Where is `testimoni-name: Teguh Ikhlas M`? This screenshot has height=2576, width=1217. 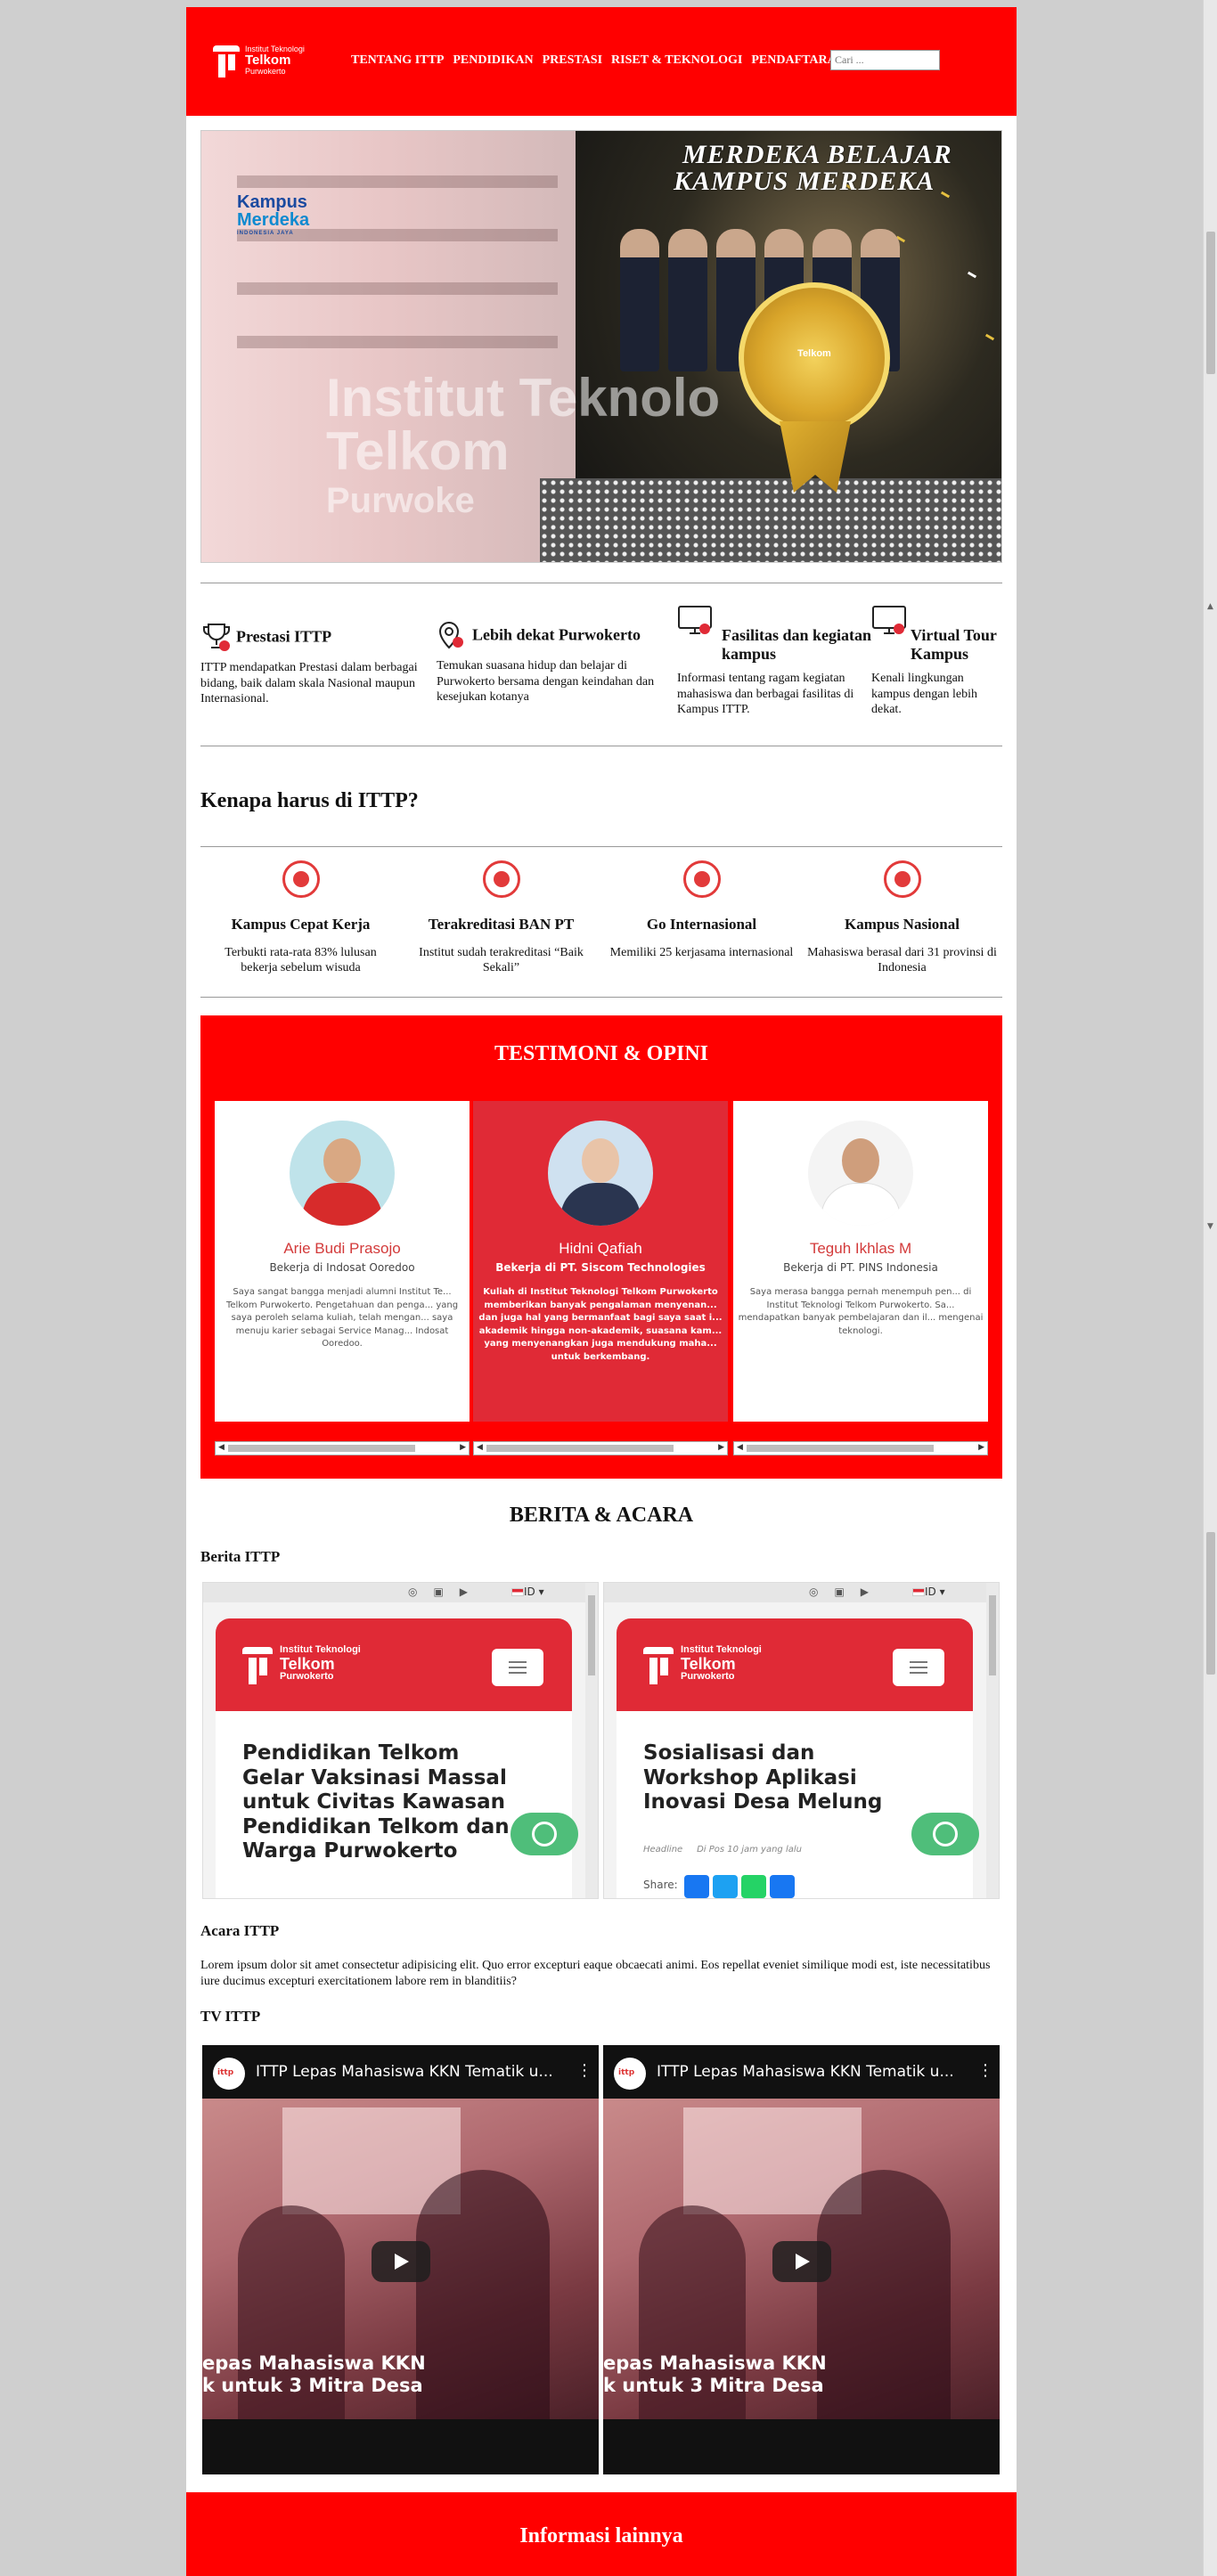
testimoni-name: Teguh Ikhlas M is located at coordinates (861, 1248).